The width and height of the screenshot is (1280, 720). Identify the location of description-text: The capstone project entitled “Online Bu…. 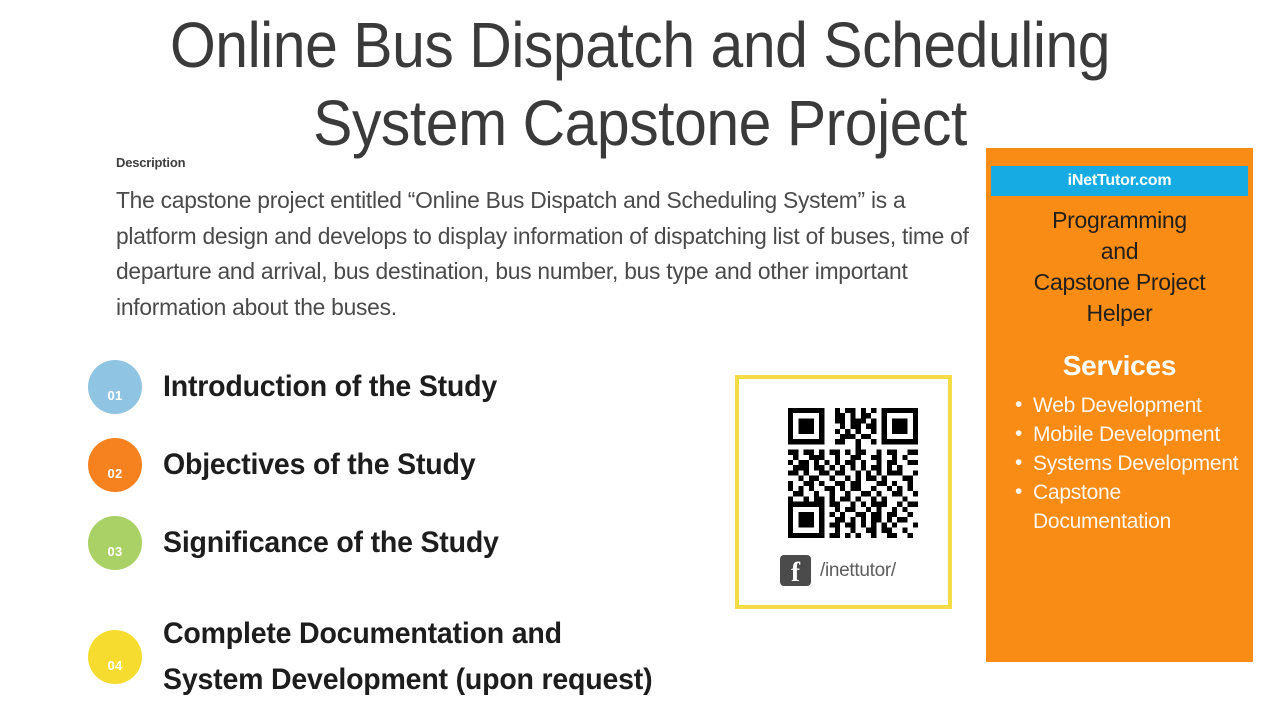
(542, 253).